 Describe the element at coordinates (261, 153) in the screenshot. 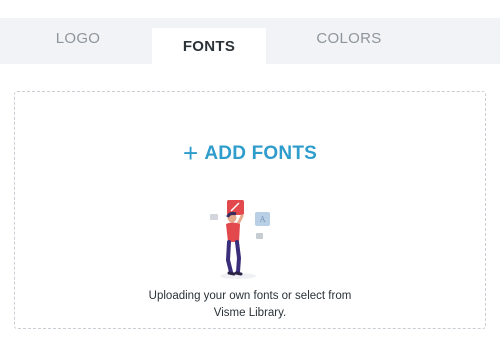

I see `add-fonts-label: ADD FONTS` at that location.